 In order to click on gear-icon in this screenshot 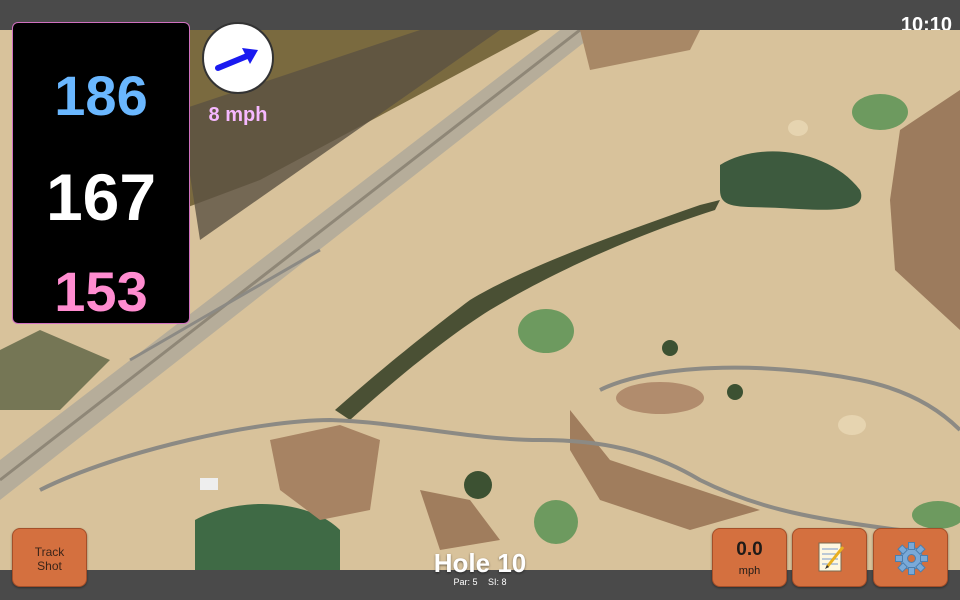, I will do `click(911, 558)`.